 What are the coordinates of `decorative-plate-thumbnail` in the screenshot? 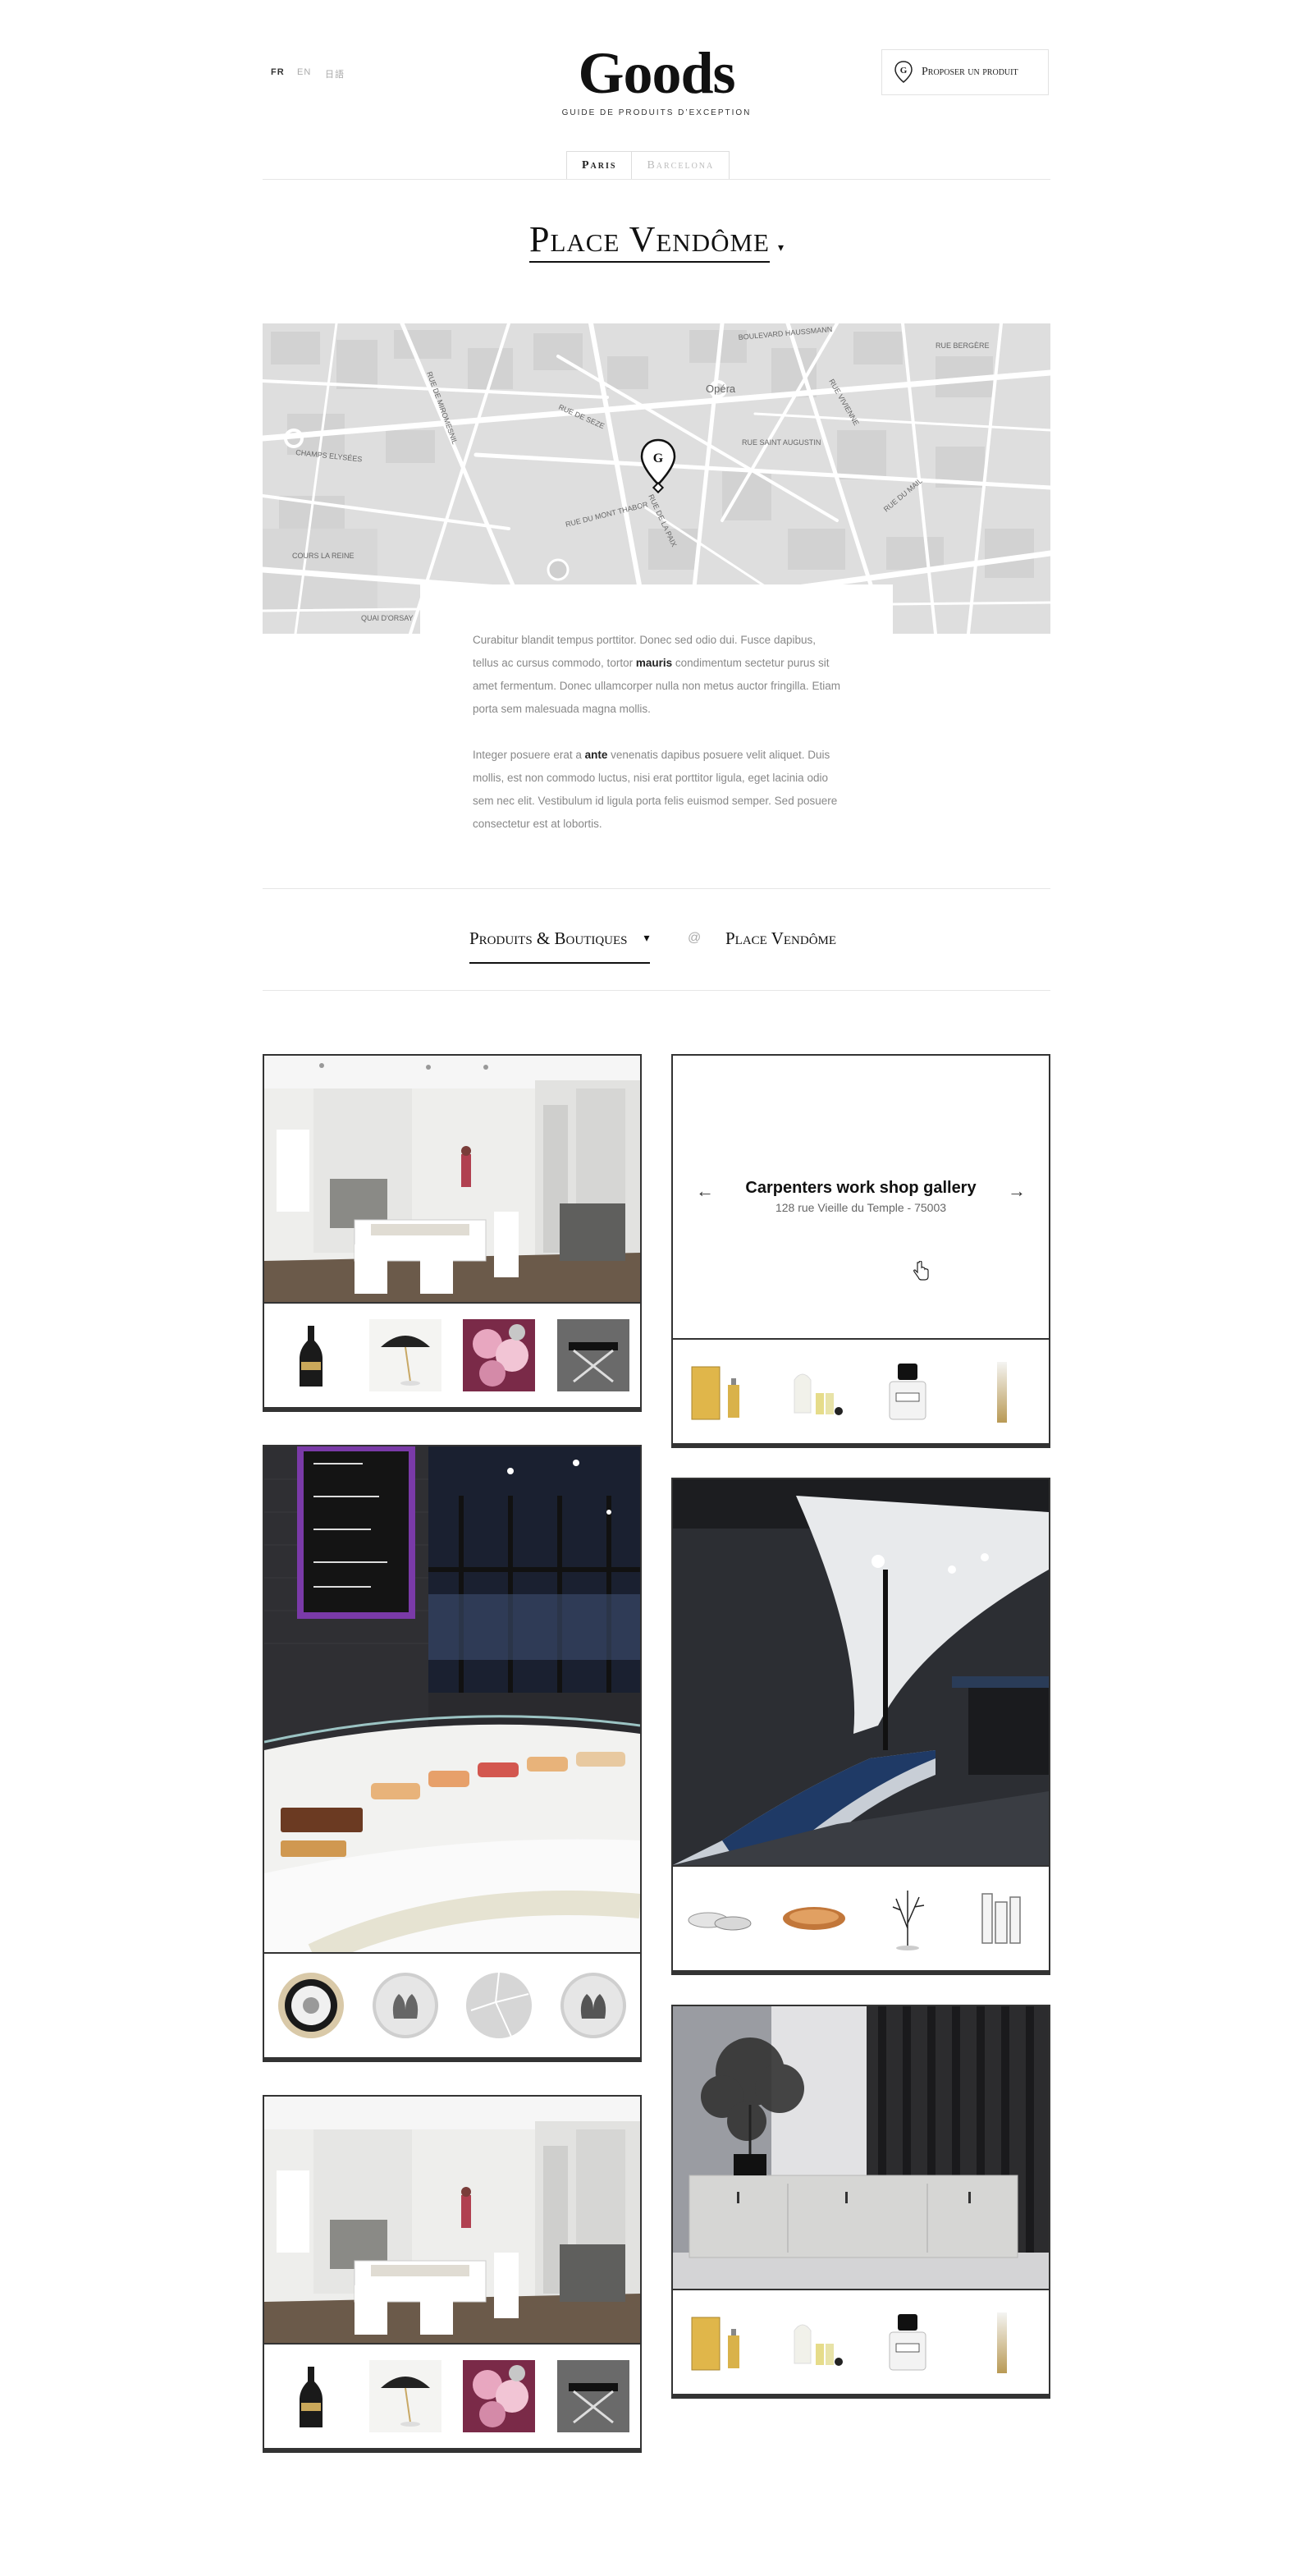 It's located at (311, 2005).